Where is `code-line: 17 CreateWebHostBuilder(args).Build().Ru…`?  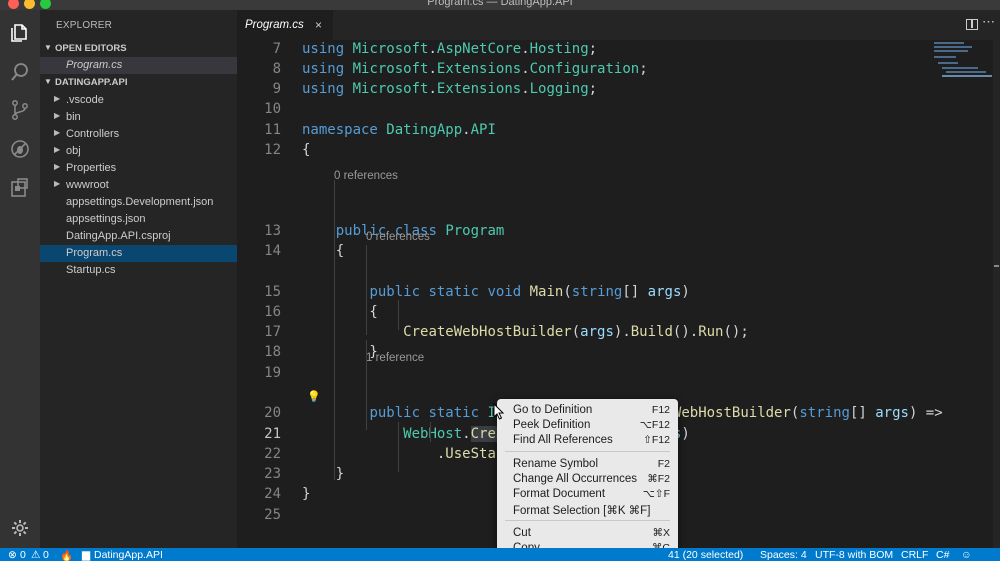 code-line: 17 CreateWebHostBuilder(args).Build().Ru… is located at coordinates (587, 333).